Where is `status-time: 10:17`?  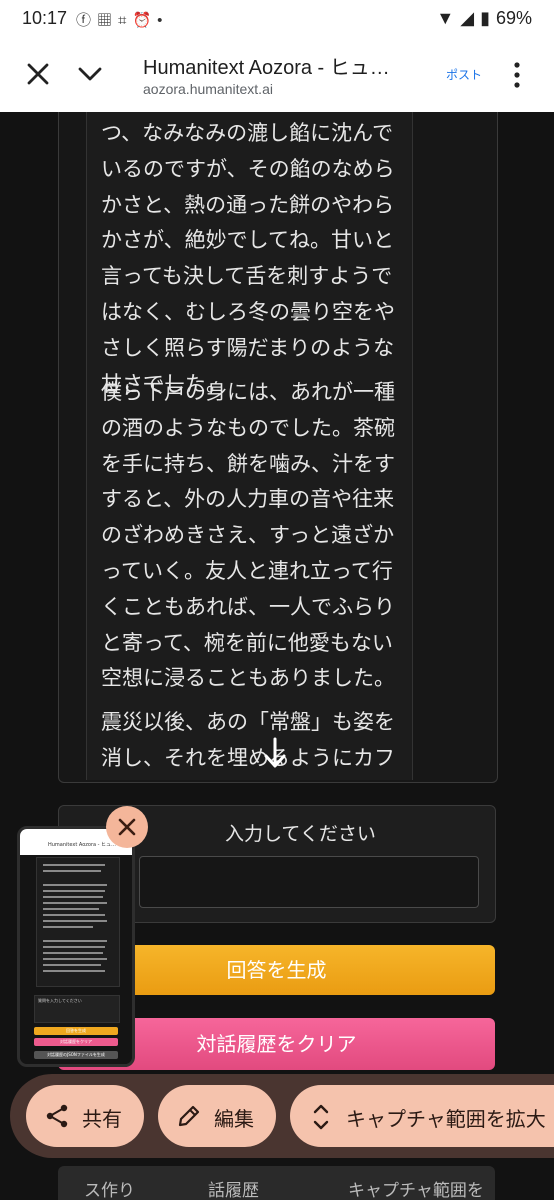
status-time: 10:17 is located at coordinates (45, 18).